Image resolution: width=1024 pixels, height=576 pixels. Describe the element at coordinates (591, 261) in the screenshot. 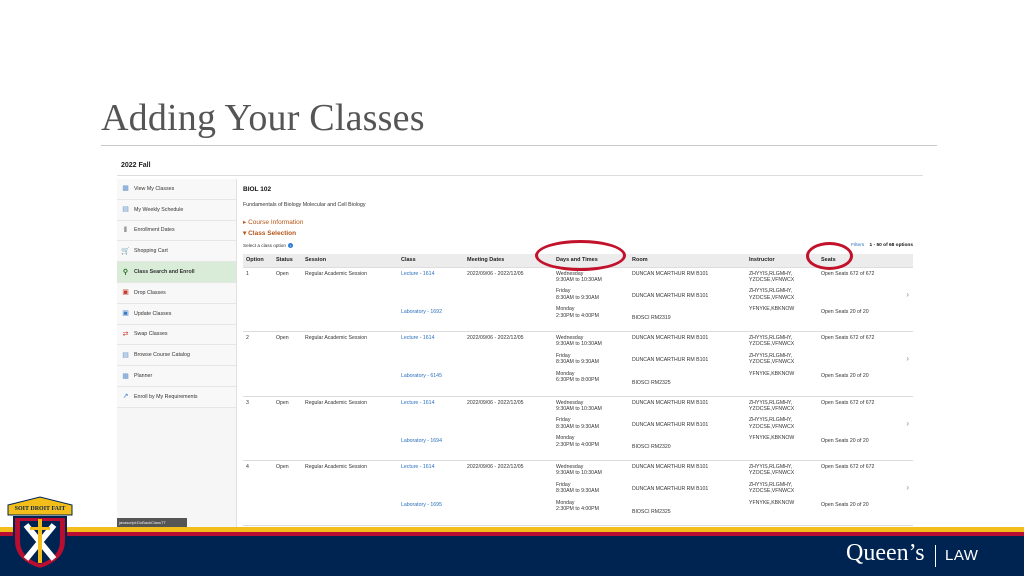

I see `column-header-days-and-times: Days and Times` at that location.